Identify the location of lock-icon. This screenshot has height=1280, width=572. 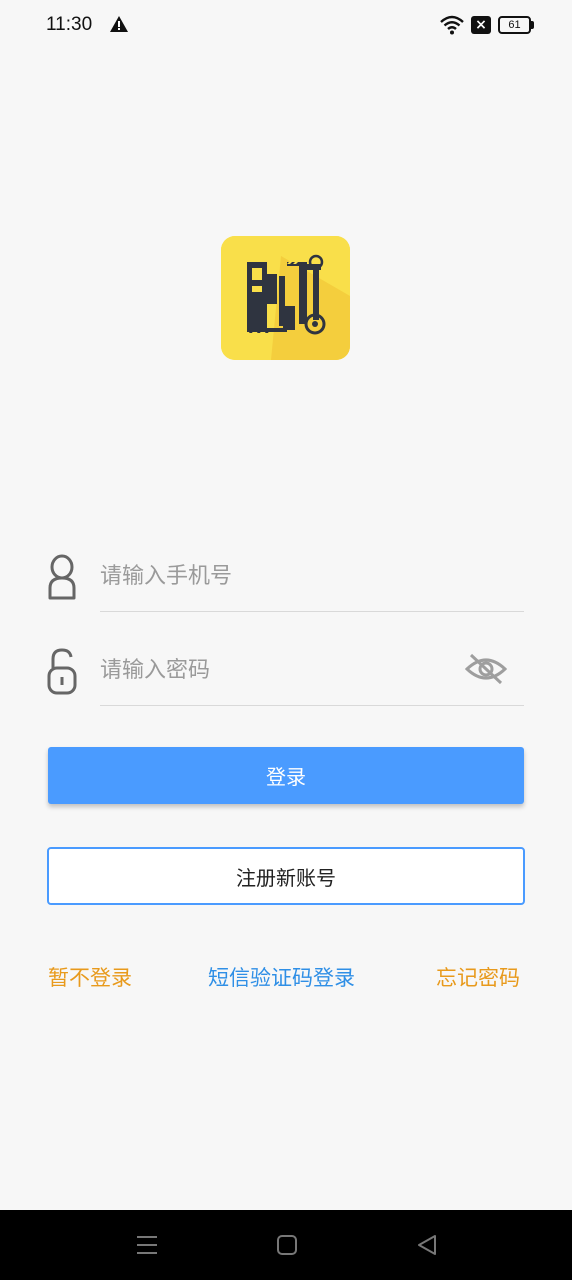
(62, 671).